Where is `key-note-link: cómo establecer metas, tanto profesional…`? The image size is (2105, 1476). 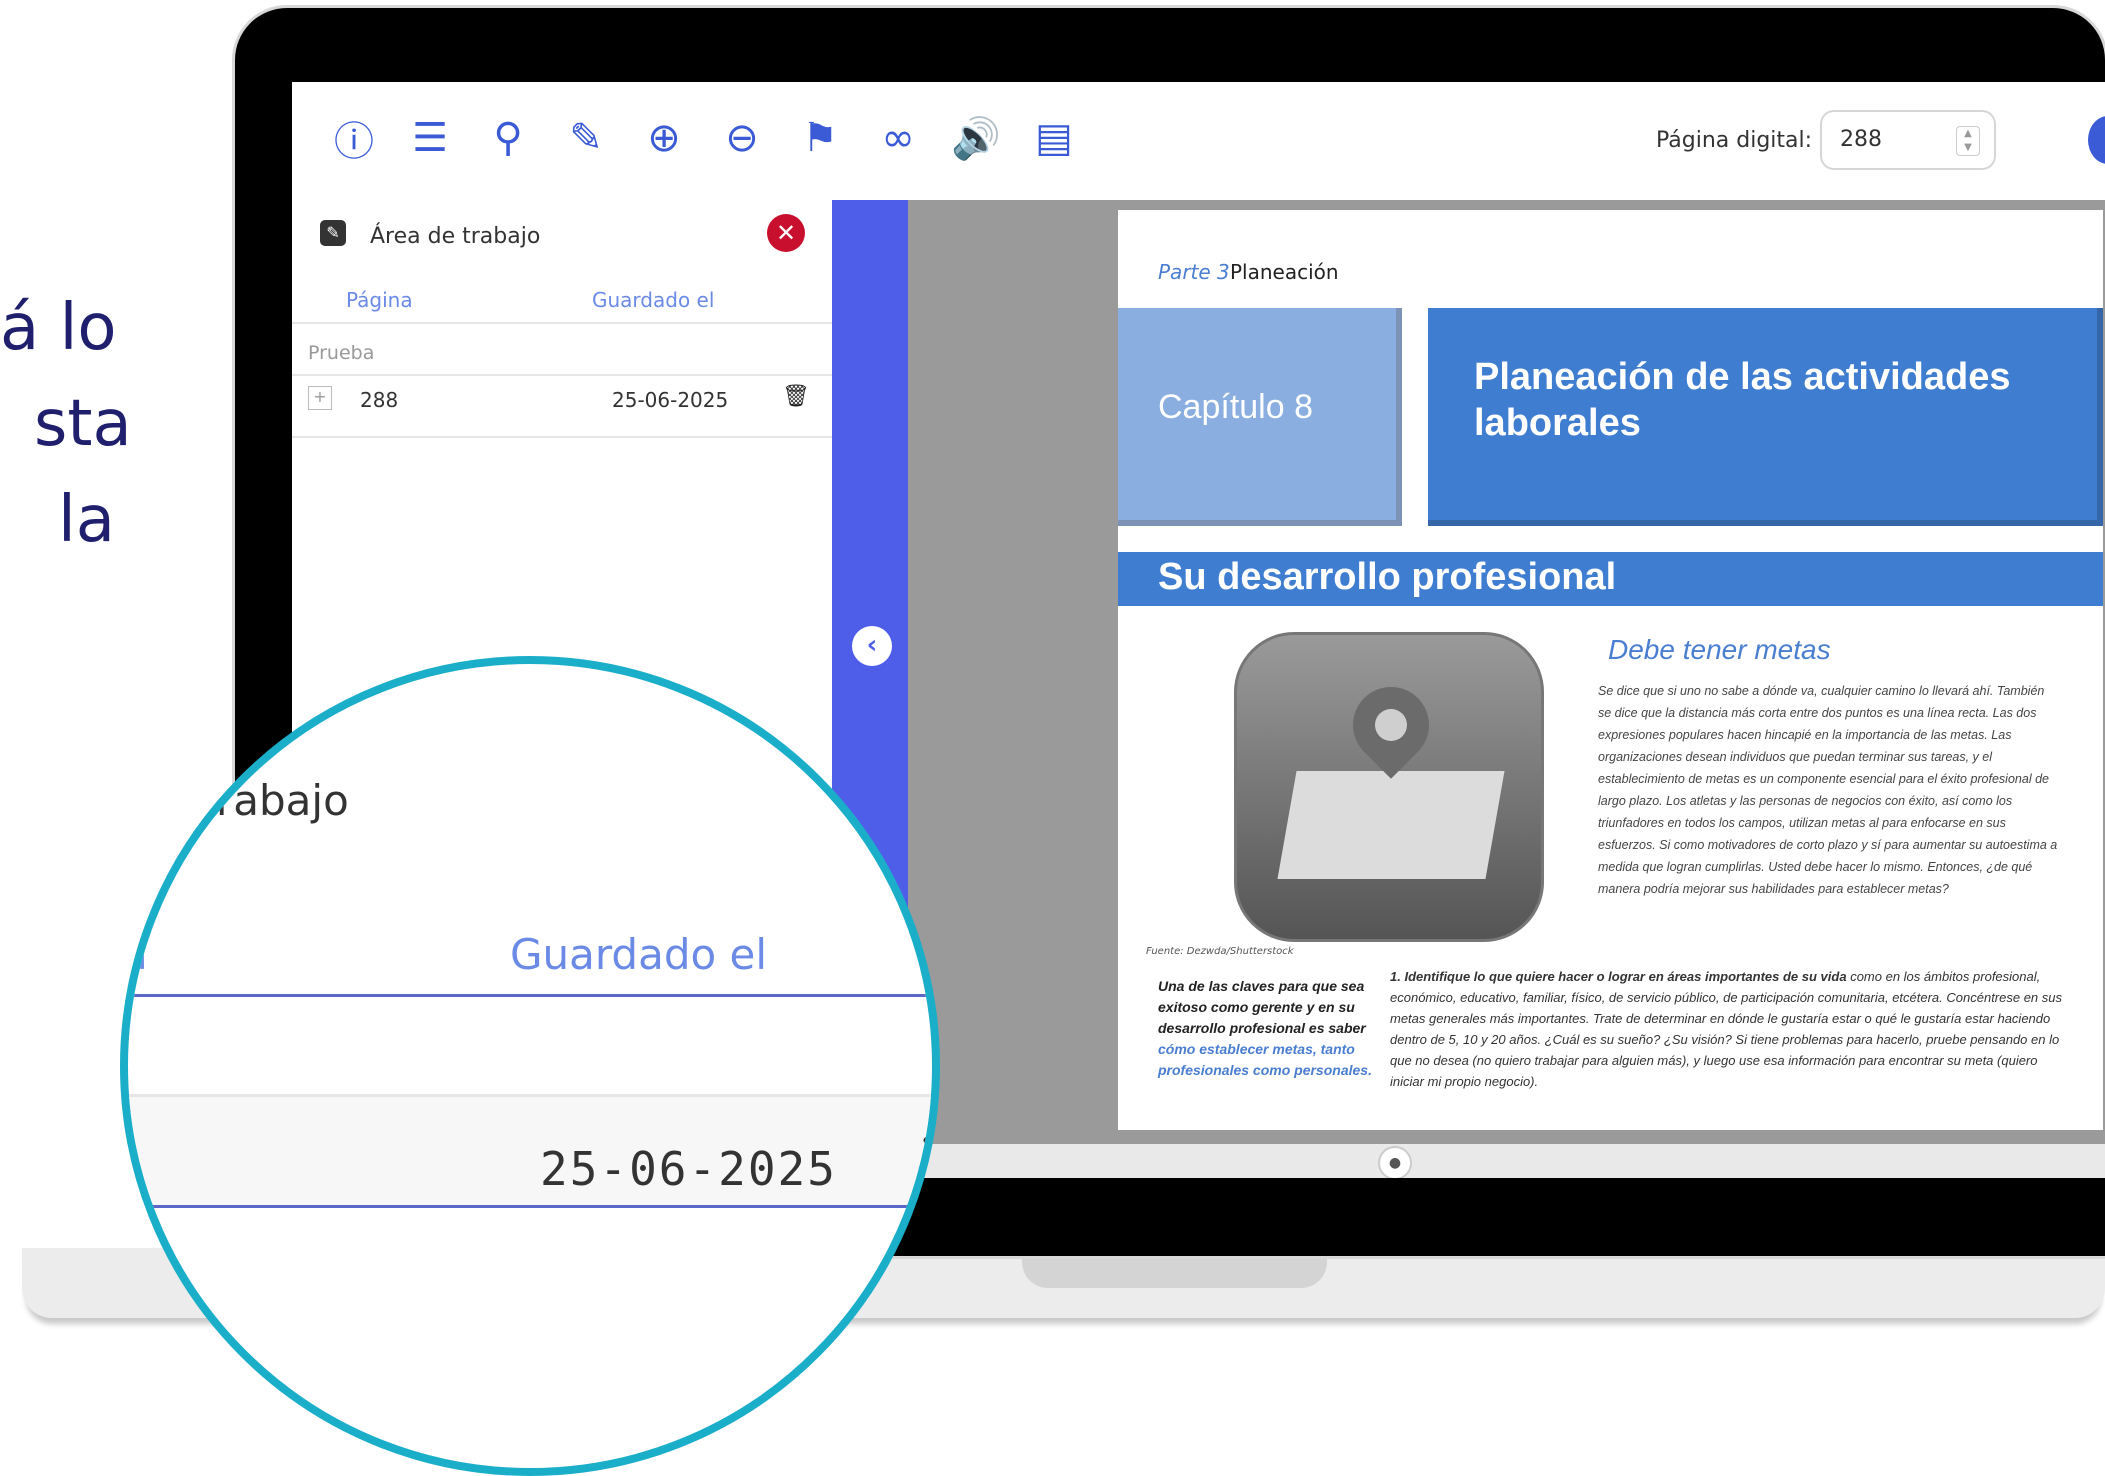
key-note-link: cómo establecer metas, tanto profesional… is located at coordinates (1265, 1059).